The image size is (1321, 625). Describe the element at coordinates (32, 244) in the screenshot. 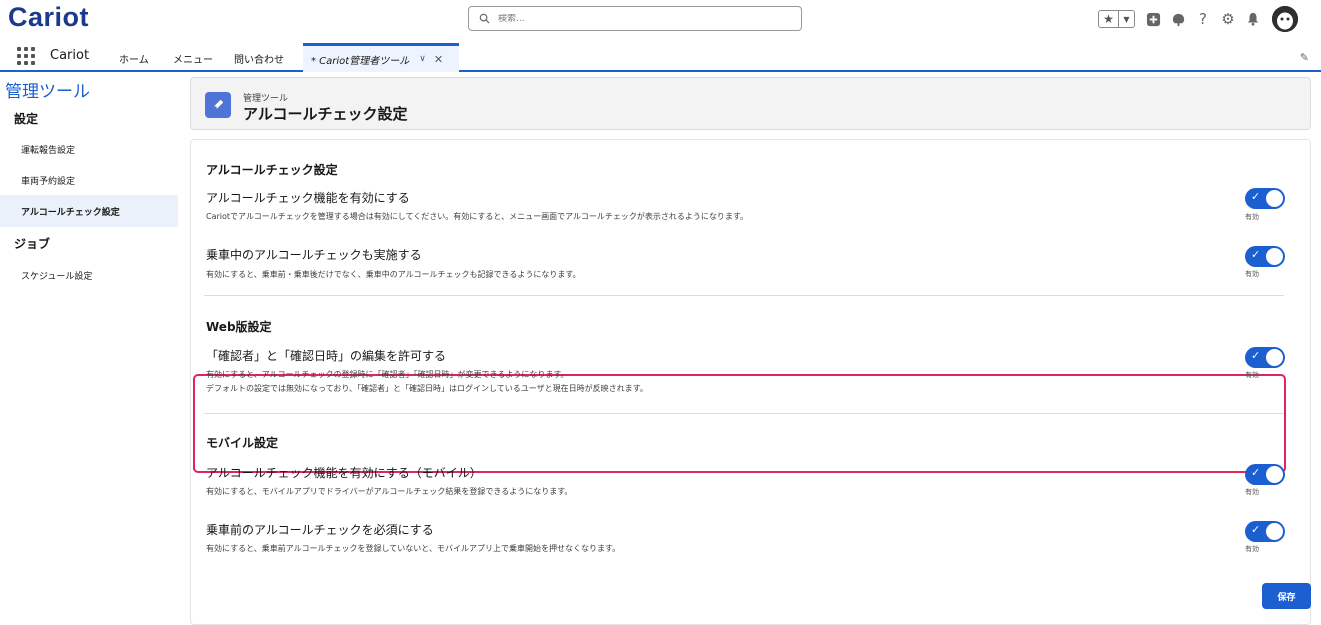

I see `sidebar-section-jobs: ジョブ` at that location.